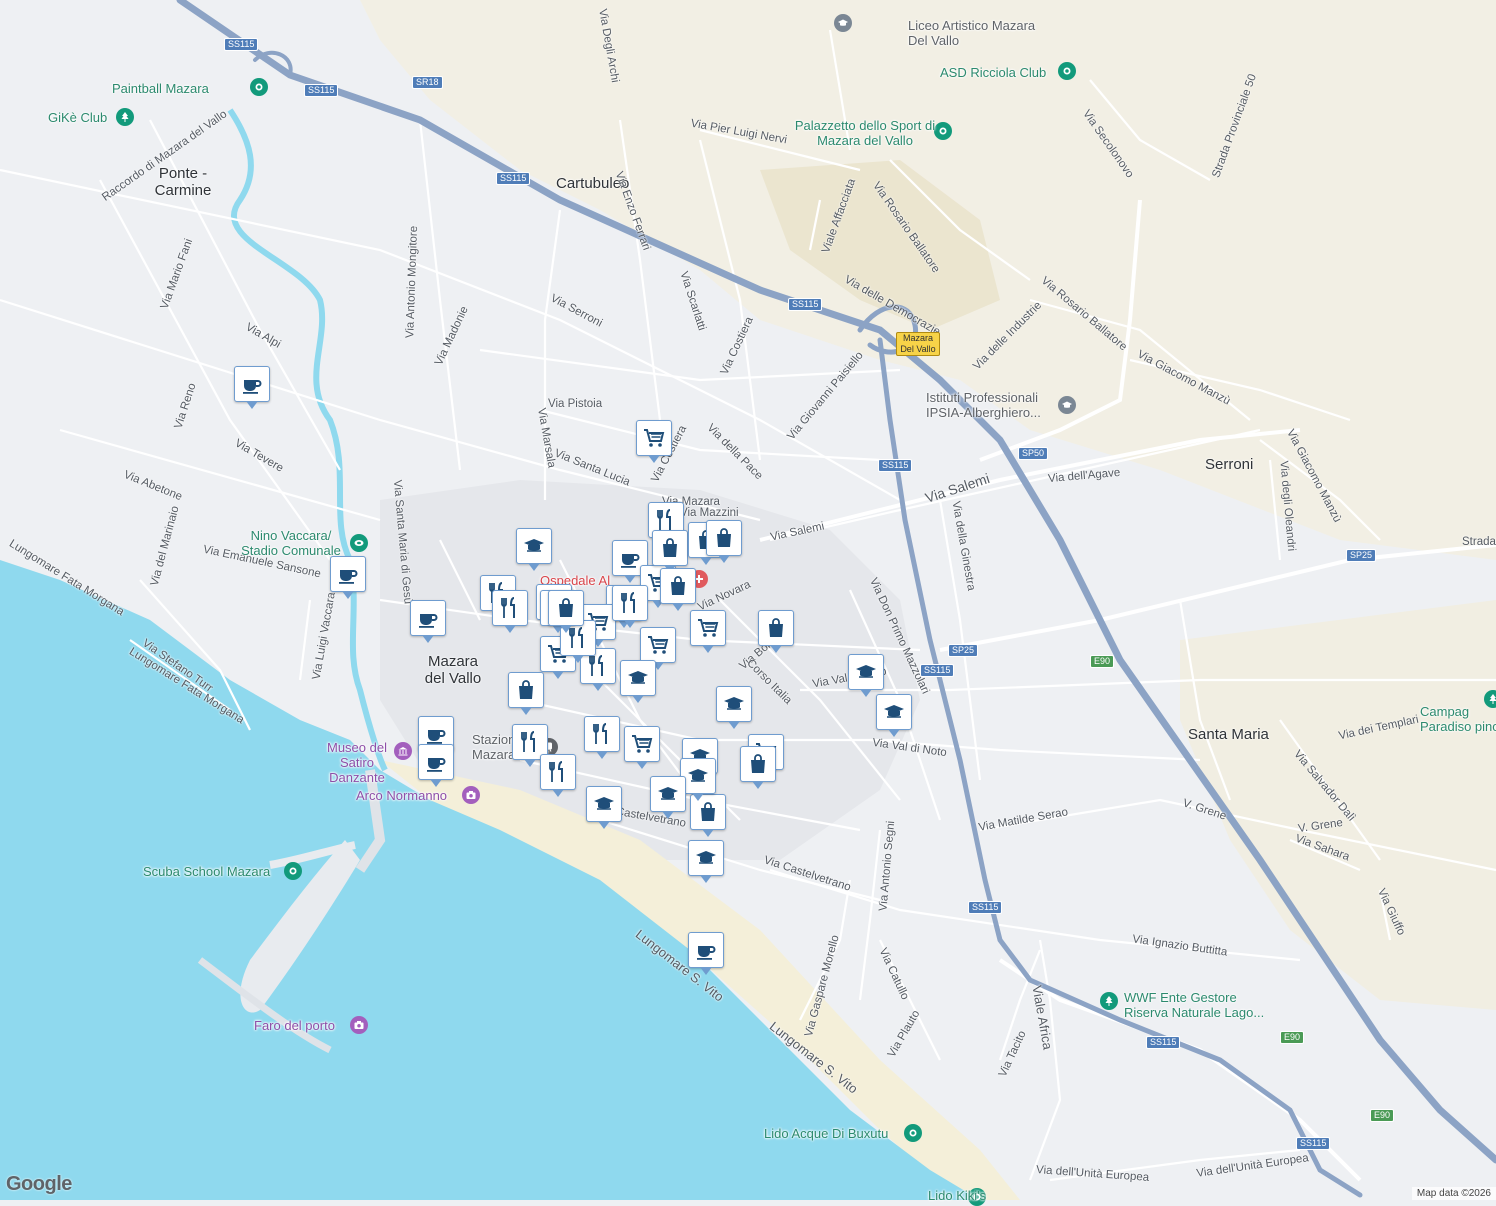 This screenshot has width=1496, height=1206. Describe the element at coordinates (1033, 453) in the screenshot. I see `road-shield: SP50` at that location.